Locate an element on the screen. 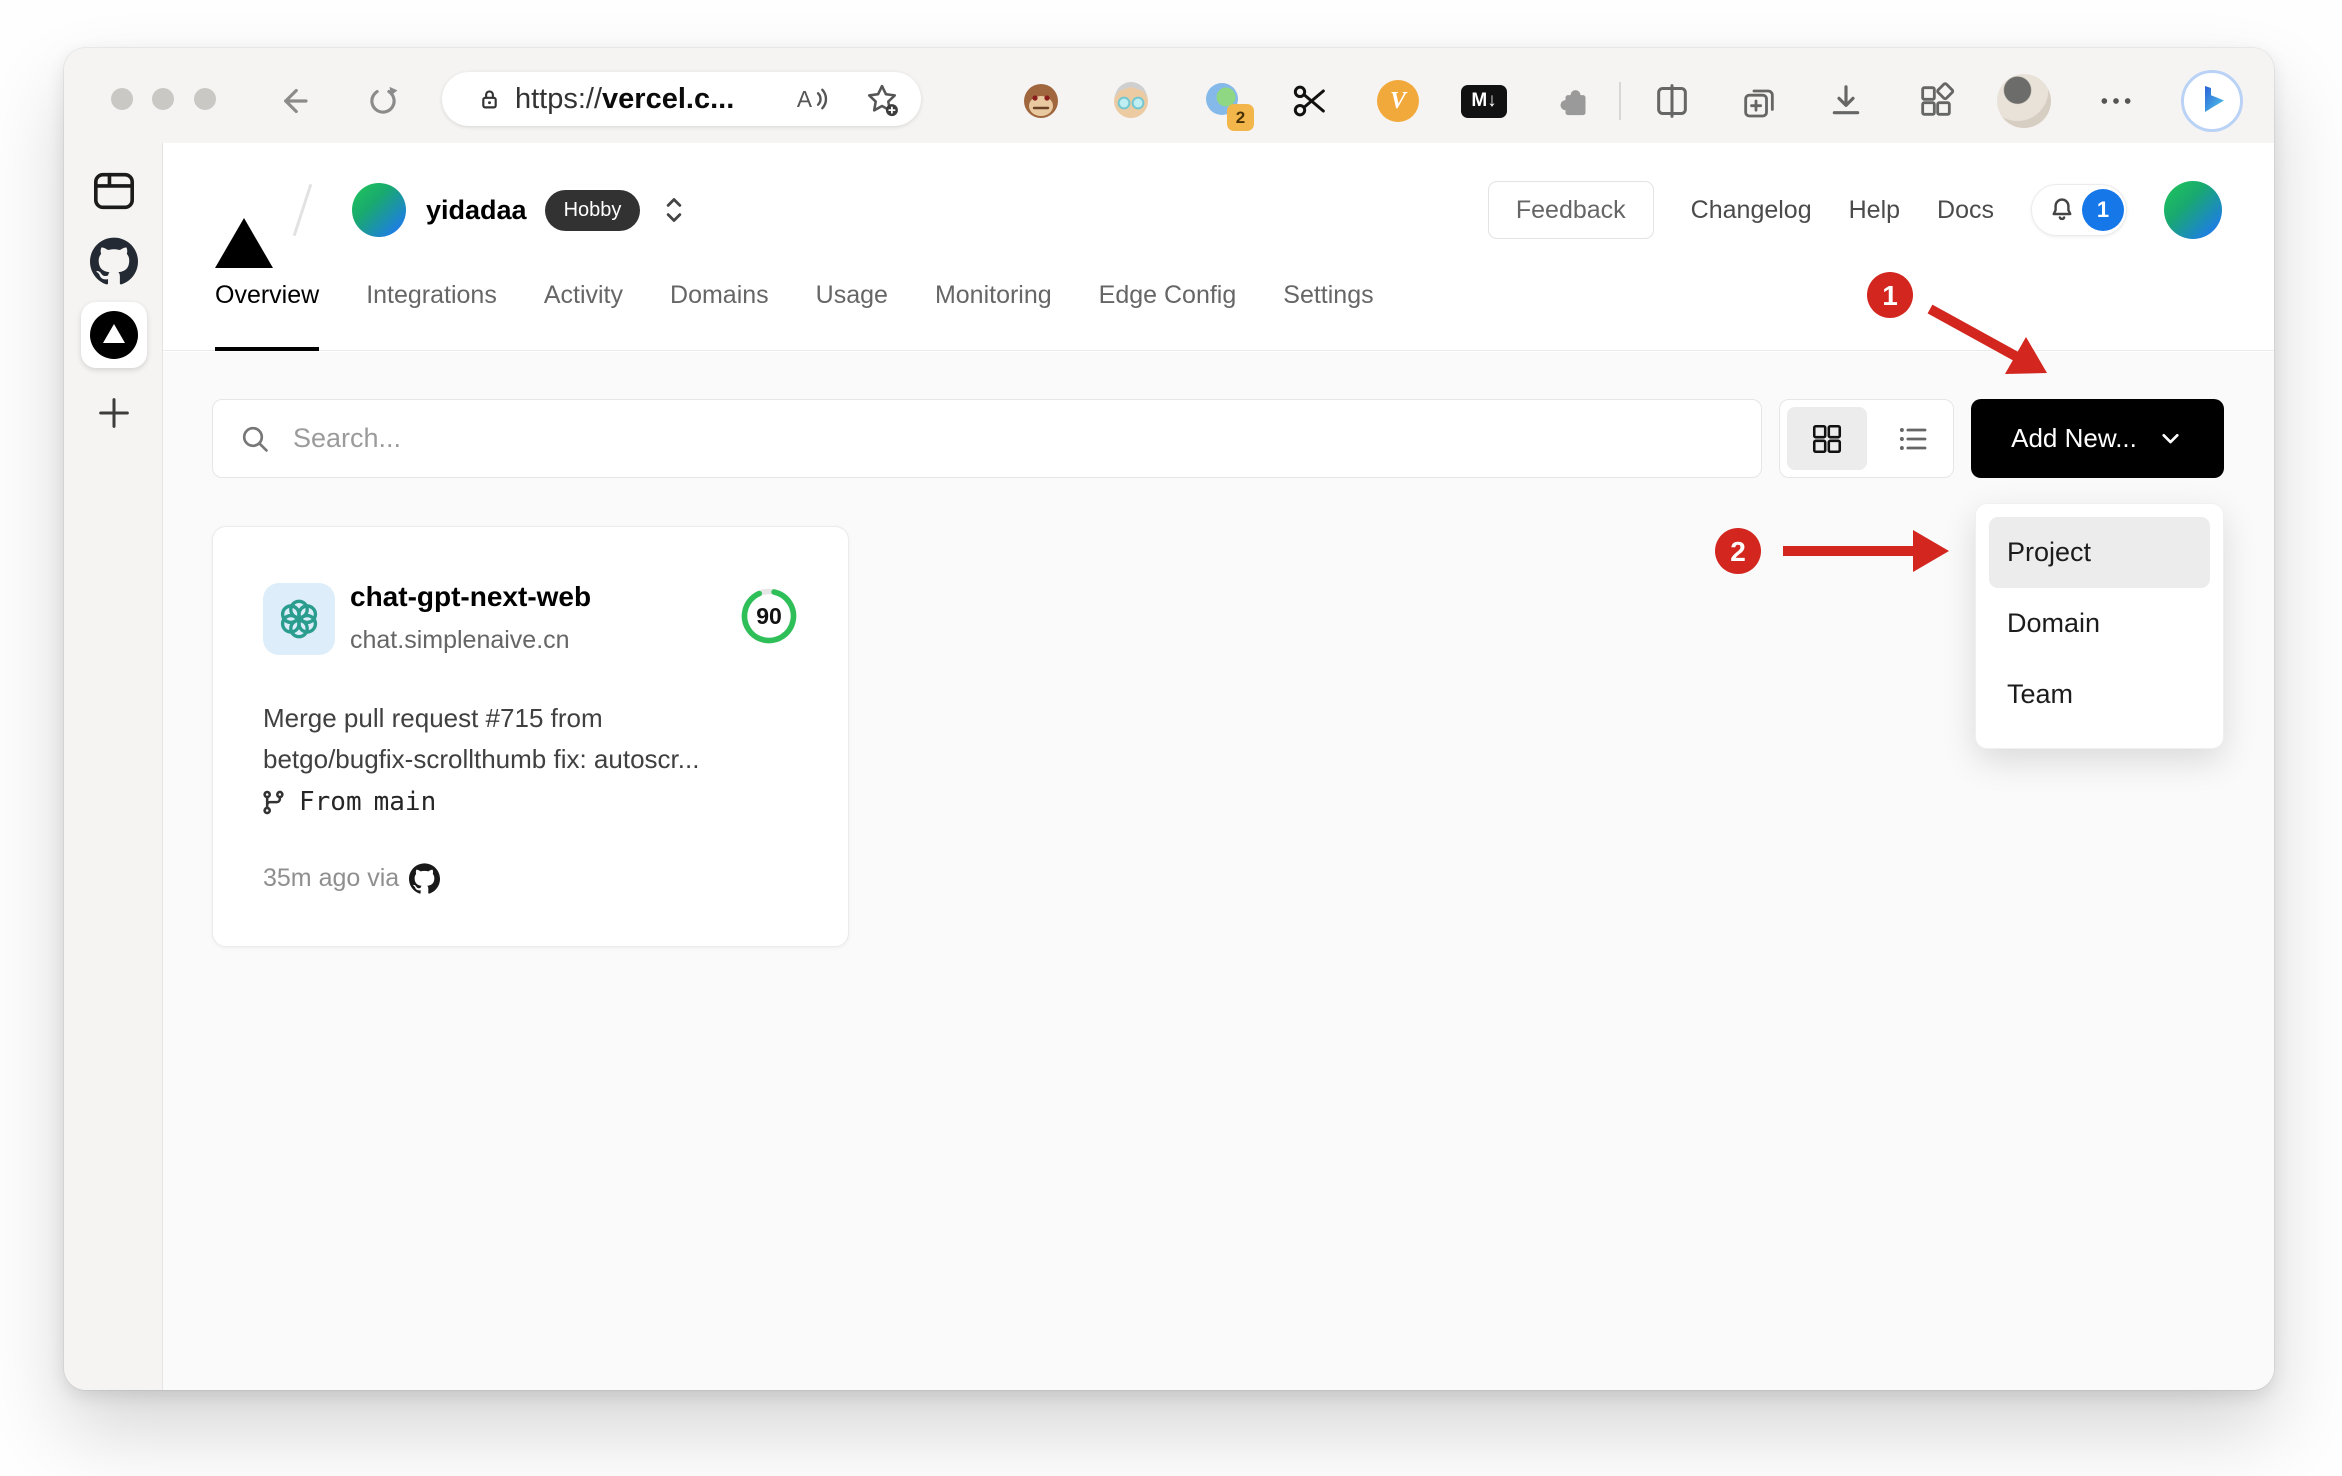 This screenshot has height=1476, width=2342. bell-icon is located at coordinates (2062, 210).